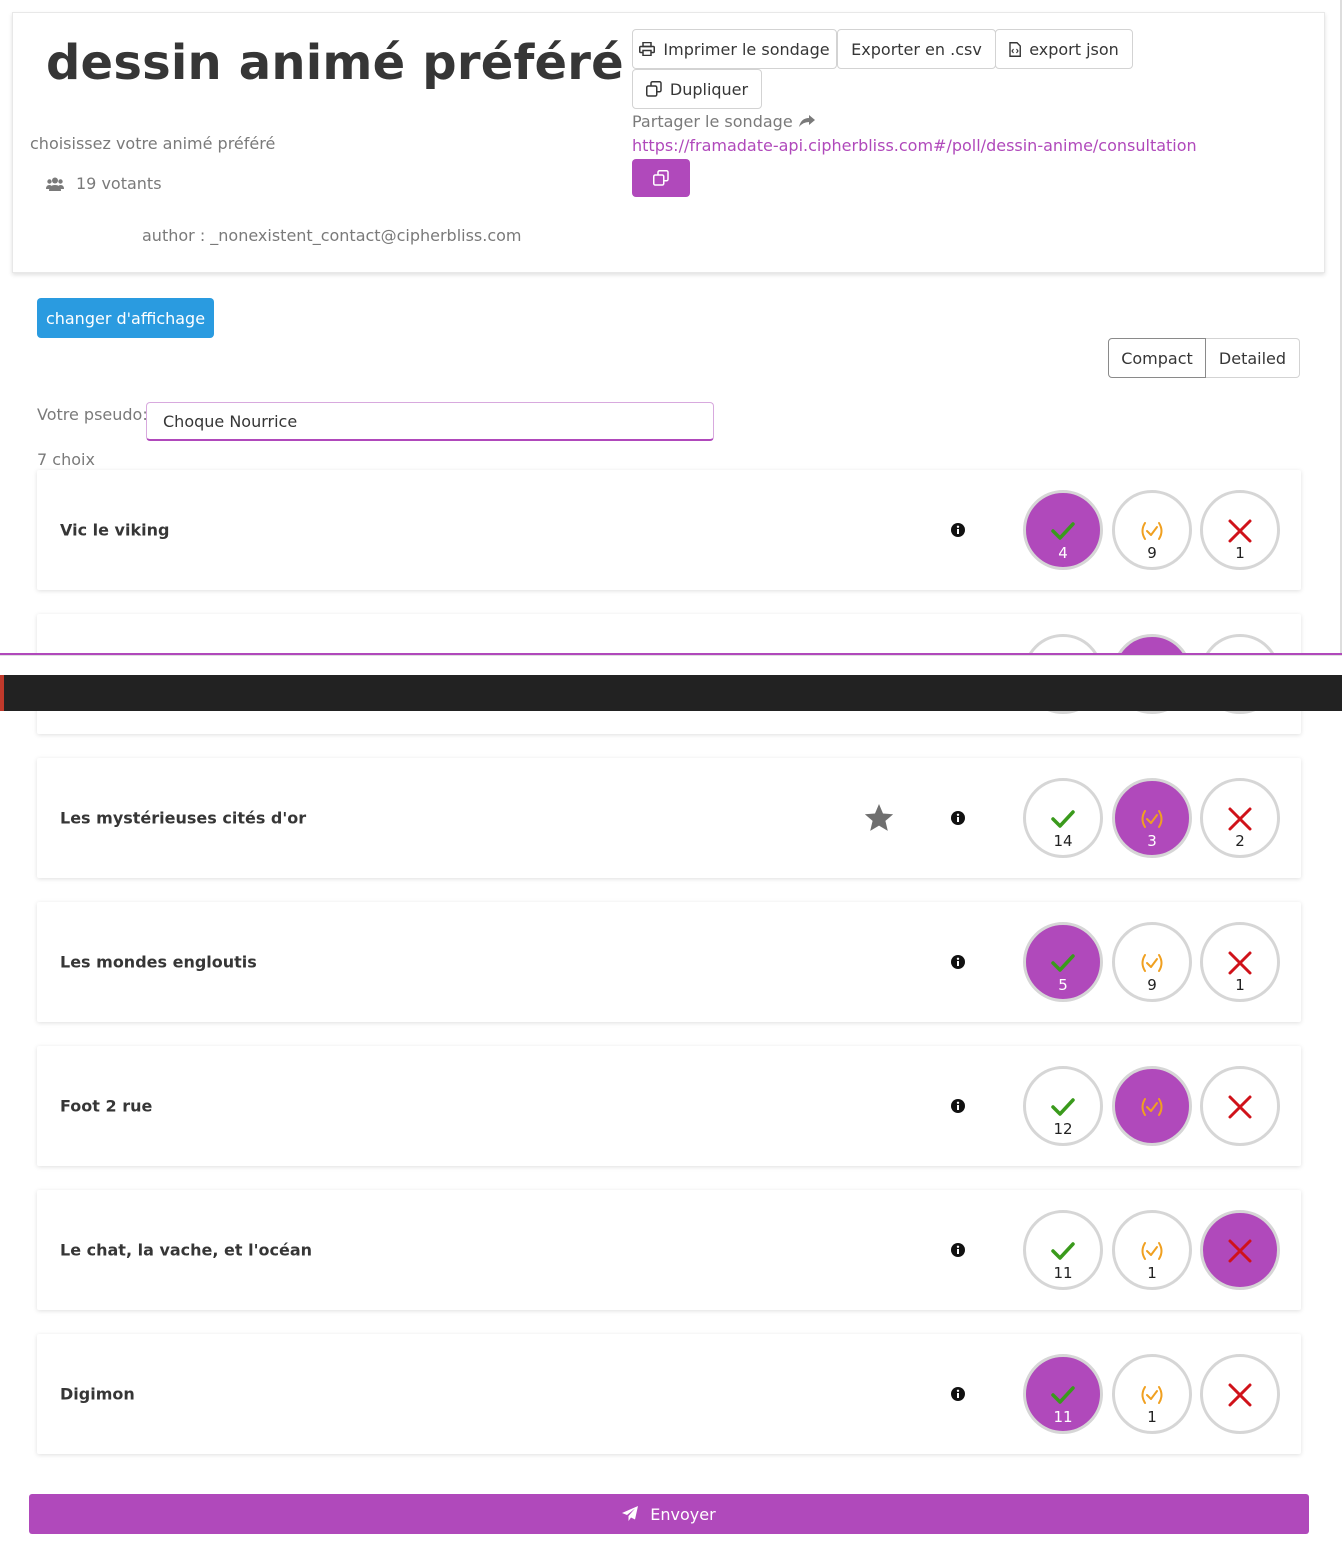 This screenshot has height=1547, width=1342. I want to click on duplicate-label: Dupliquer, so click(709, 89).